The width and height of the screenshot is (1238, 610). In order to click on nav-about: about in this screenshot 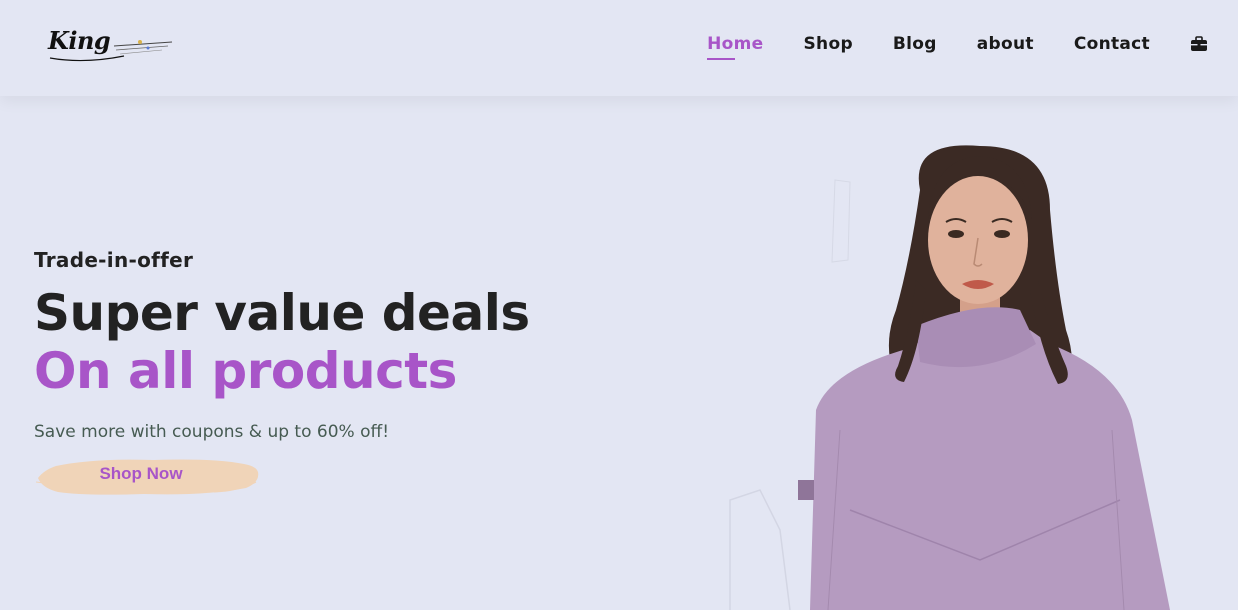, I will do `click(1005, 44)`.